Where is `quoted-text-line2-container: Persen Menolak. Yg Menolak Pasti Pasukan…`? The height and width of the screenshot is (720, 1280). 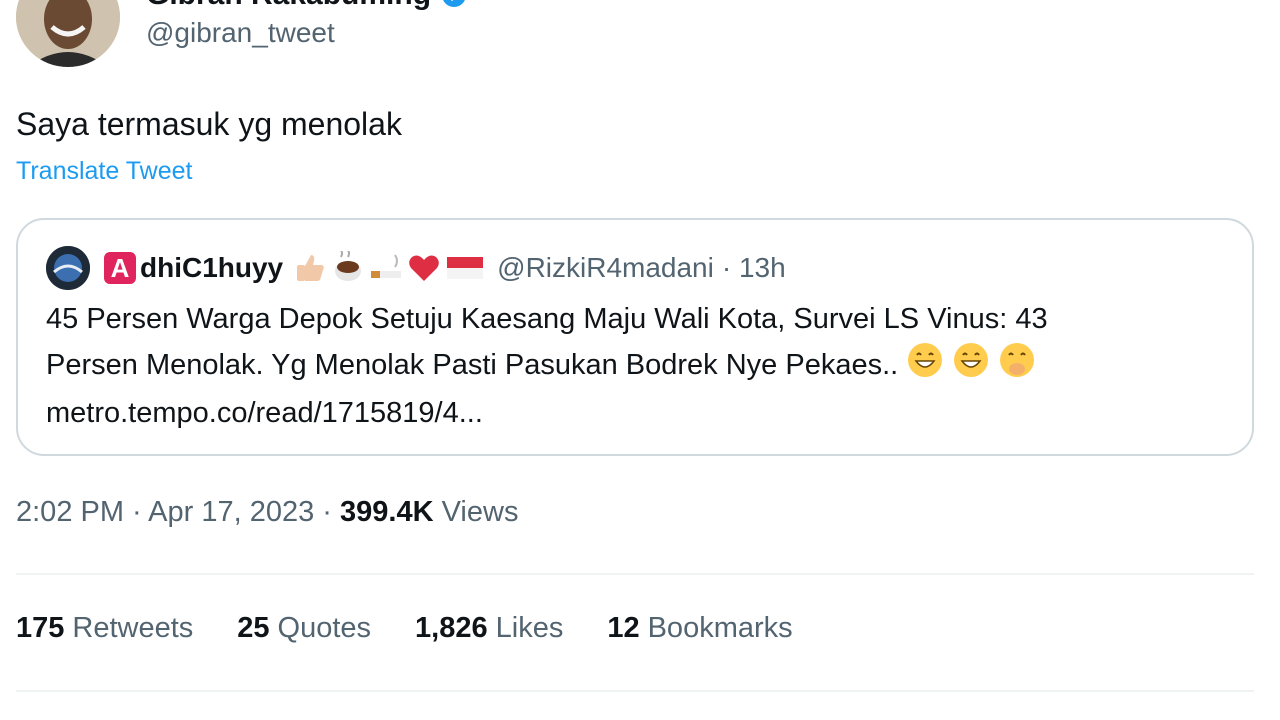 quoted-text-line2-container: Persen Menolak. Yg Menolak Pasti Pasukan… is located at coordinates (636, 366).